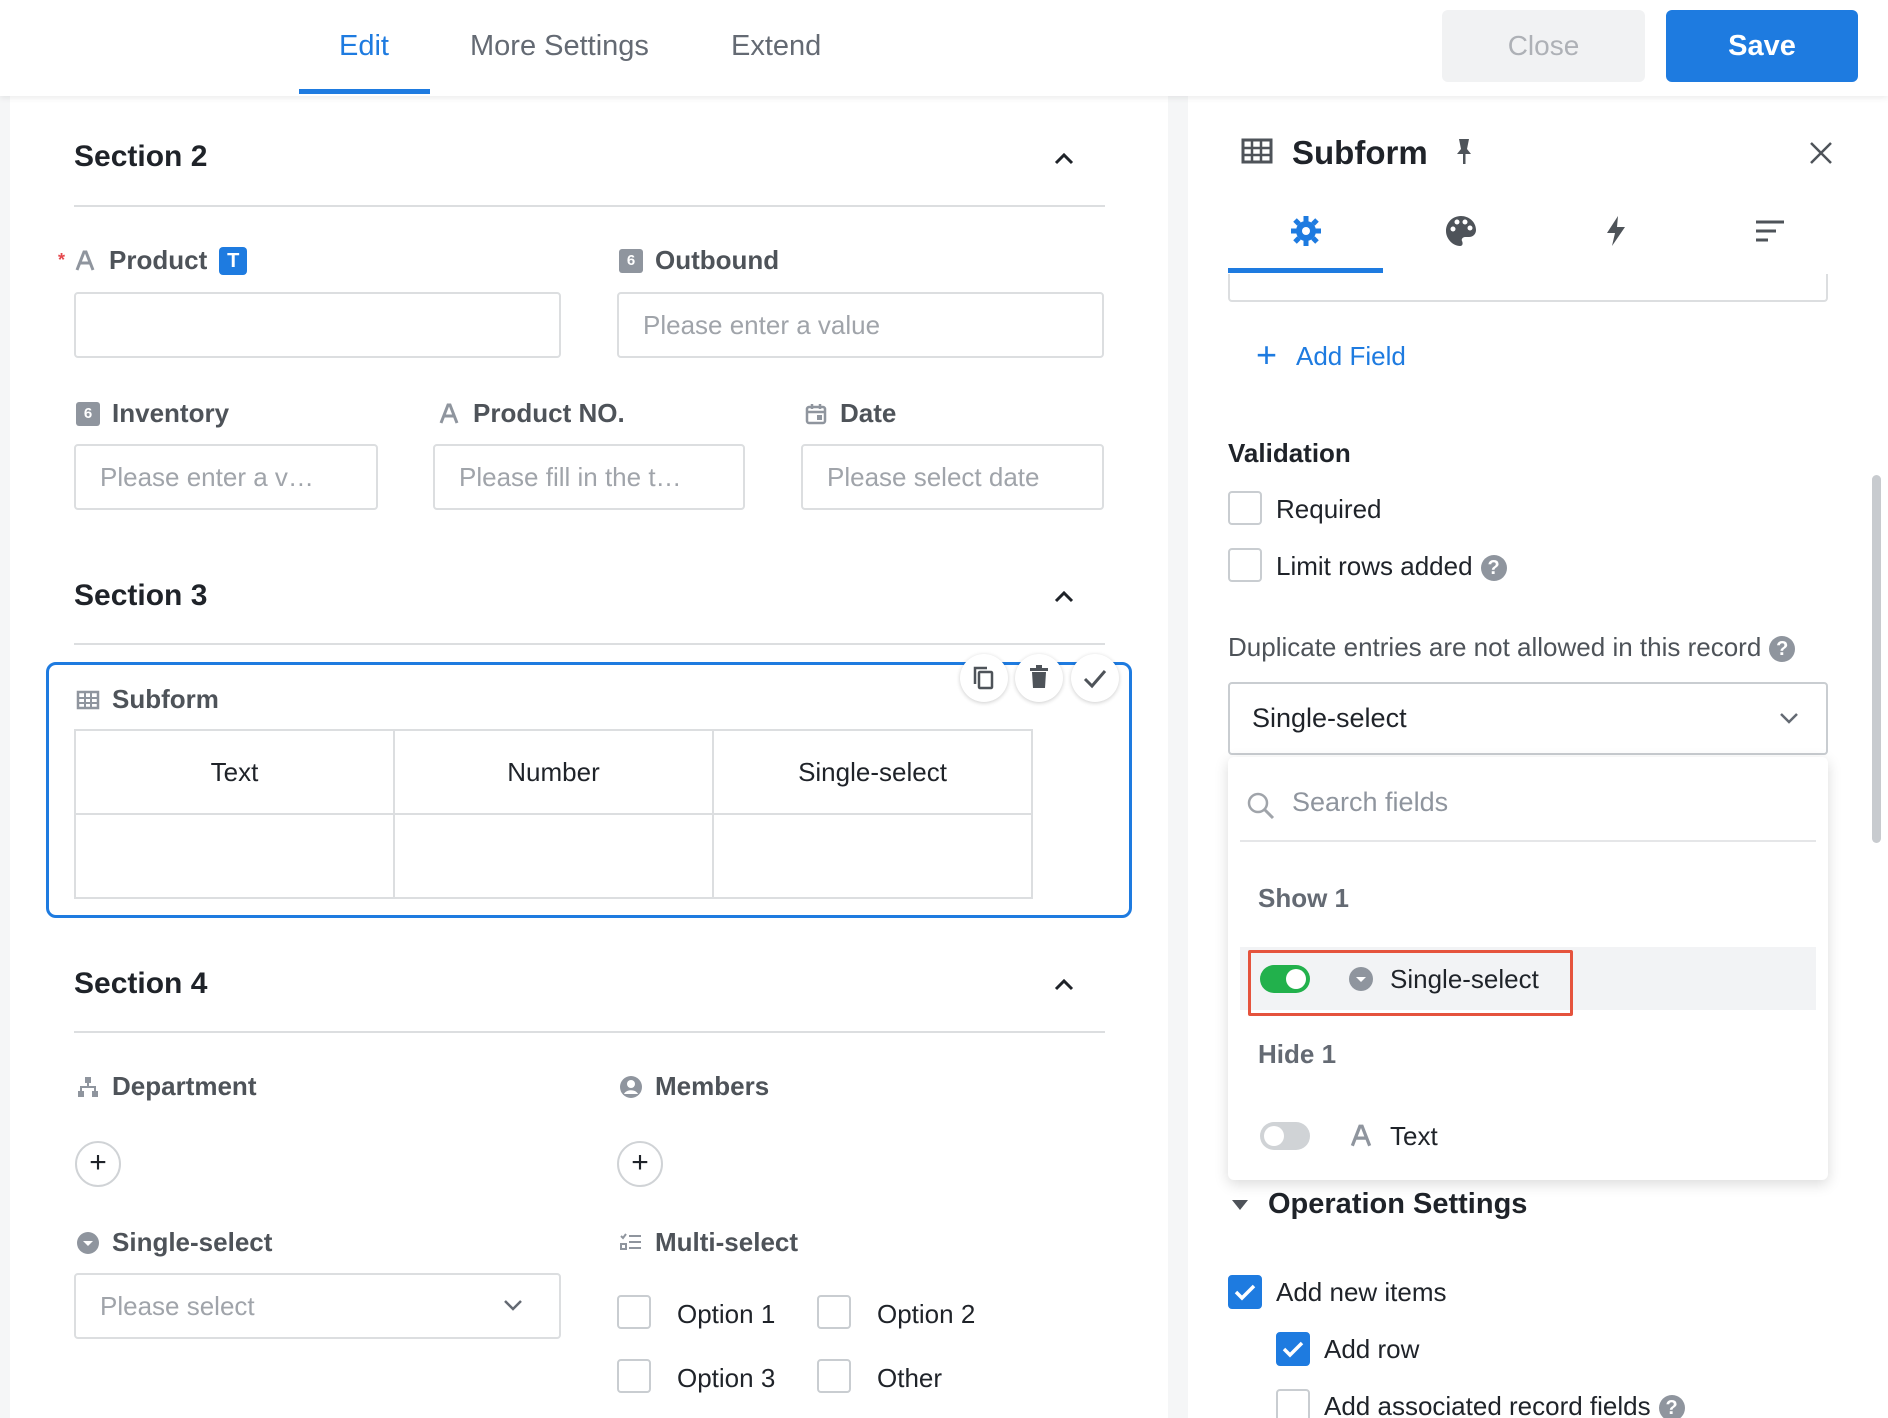 The height and width of the screenshot is (1418, 1888). Describe the element at coordinates (1770, 231) in the screenshot. I see `sort-lines-icon` at that location.